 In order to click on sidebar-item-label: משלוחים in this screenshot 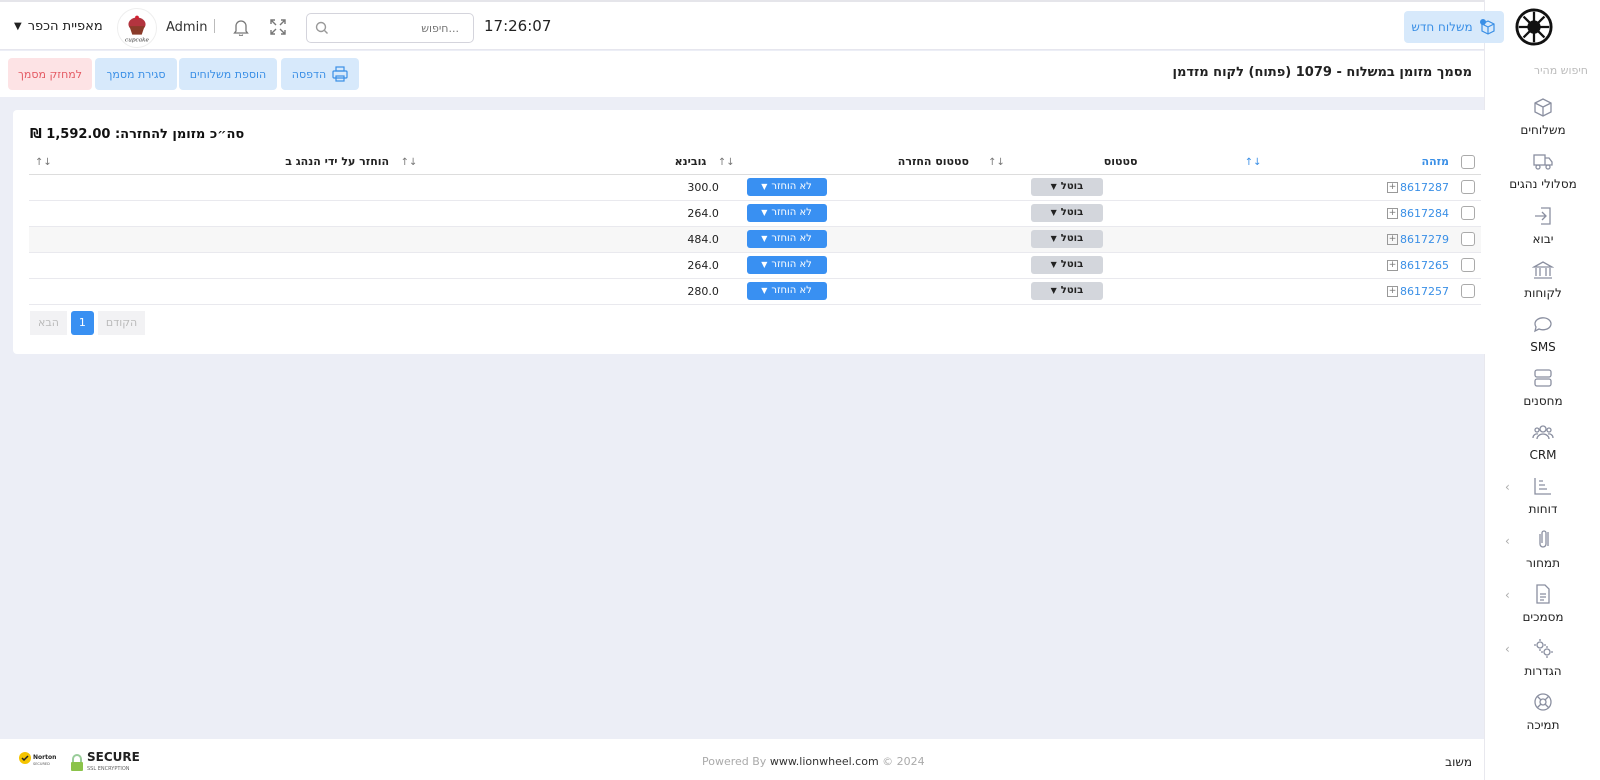, I will do `click(1543, 130)`.